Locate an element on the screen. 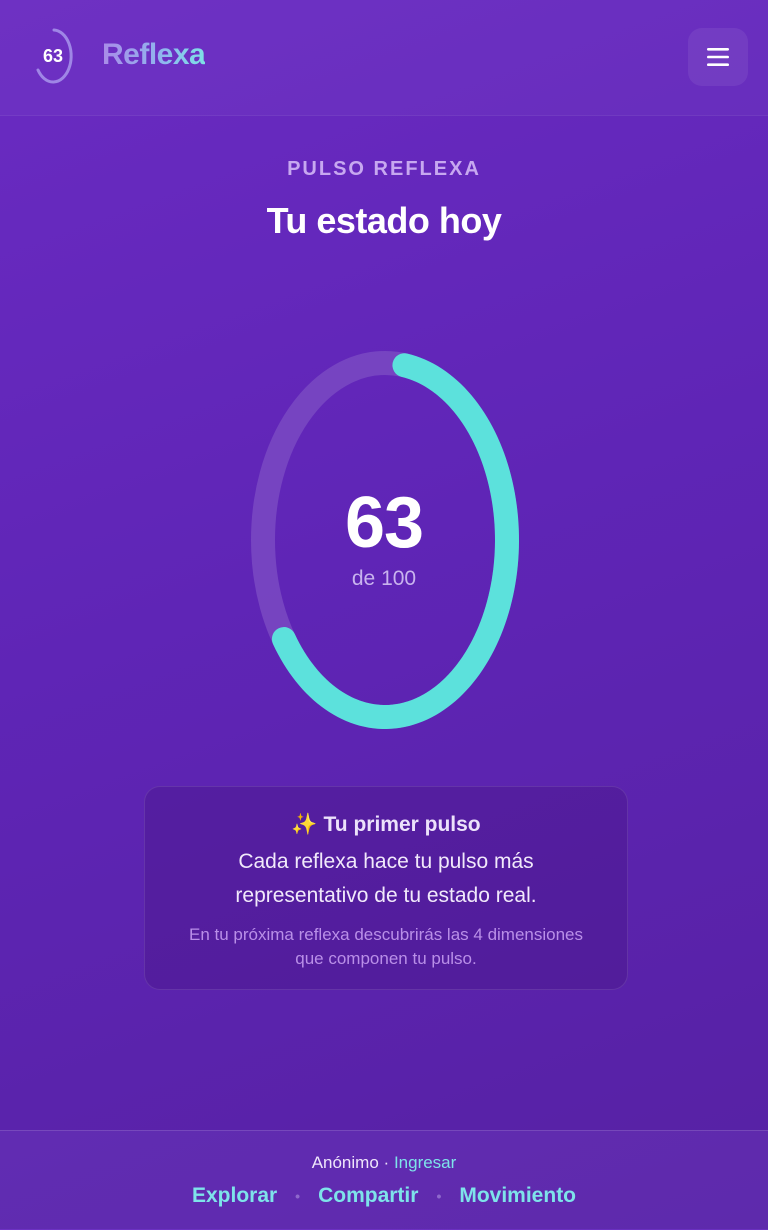 The image size is (768, 1230). sparkles-icon: ✨ is located at coordinates (304, 824).